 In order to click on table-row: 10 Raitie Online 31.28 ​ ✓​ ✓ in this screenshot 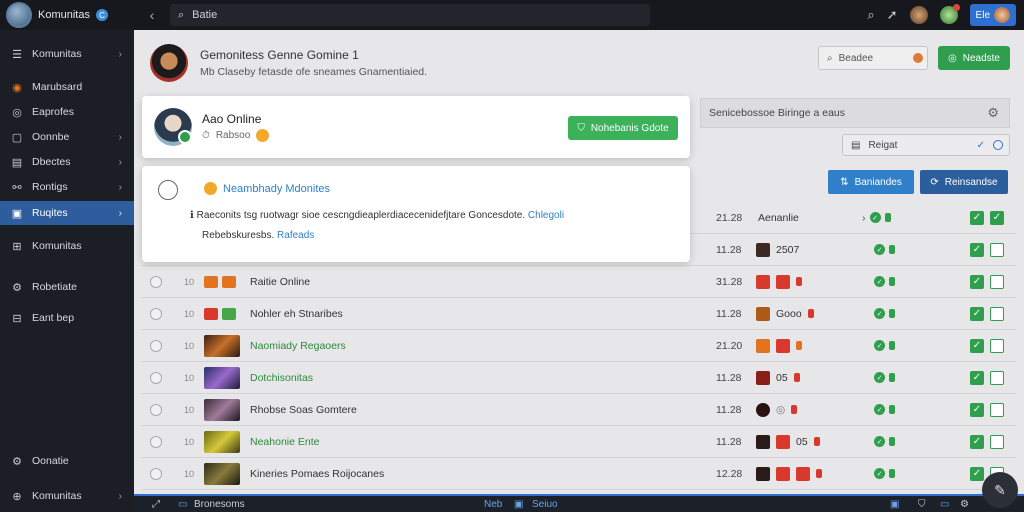, I will do `click(579, 282)`.